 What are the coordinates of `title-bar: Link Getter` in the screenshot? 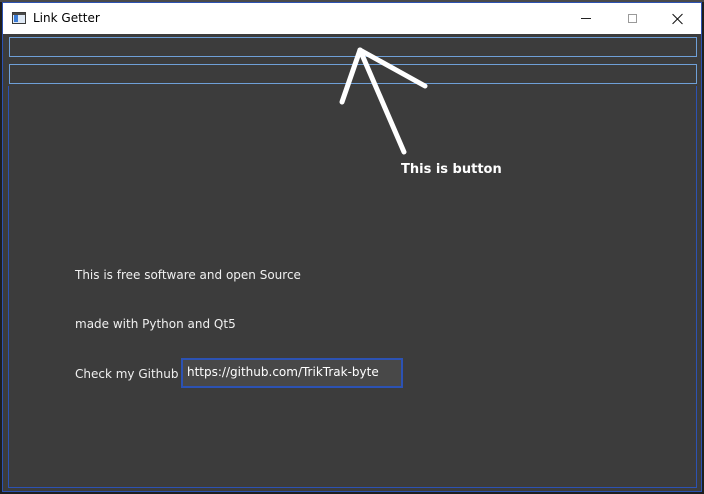 It's located at (352, 18).